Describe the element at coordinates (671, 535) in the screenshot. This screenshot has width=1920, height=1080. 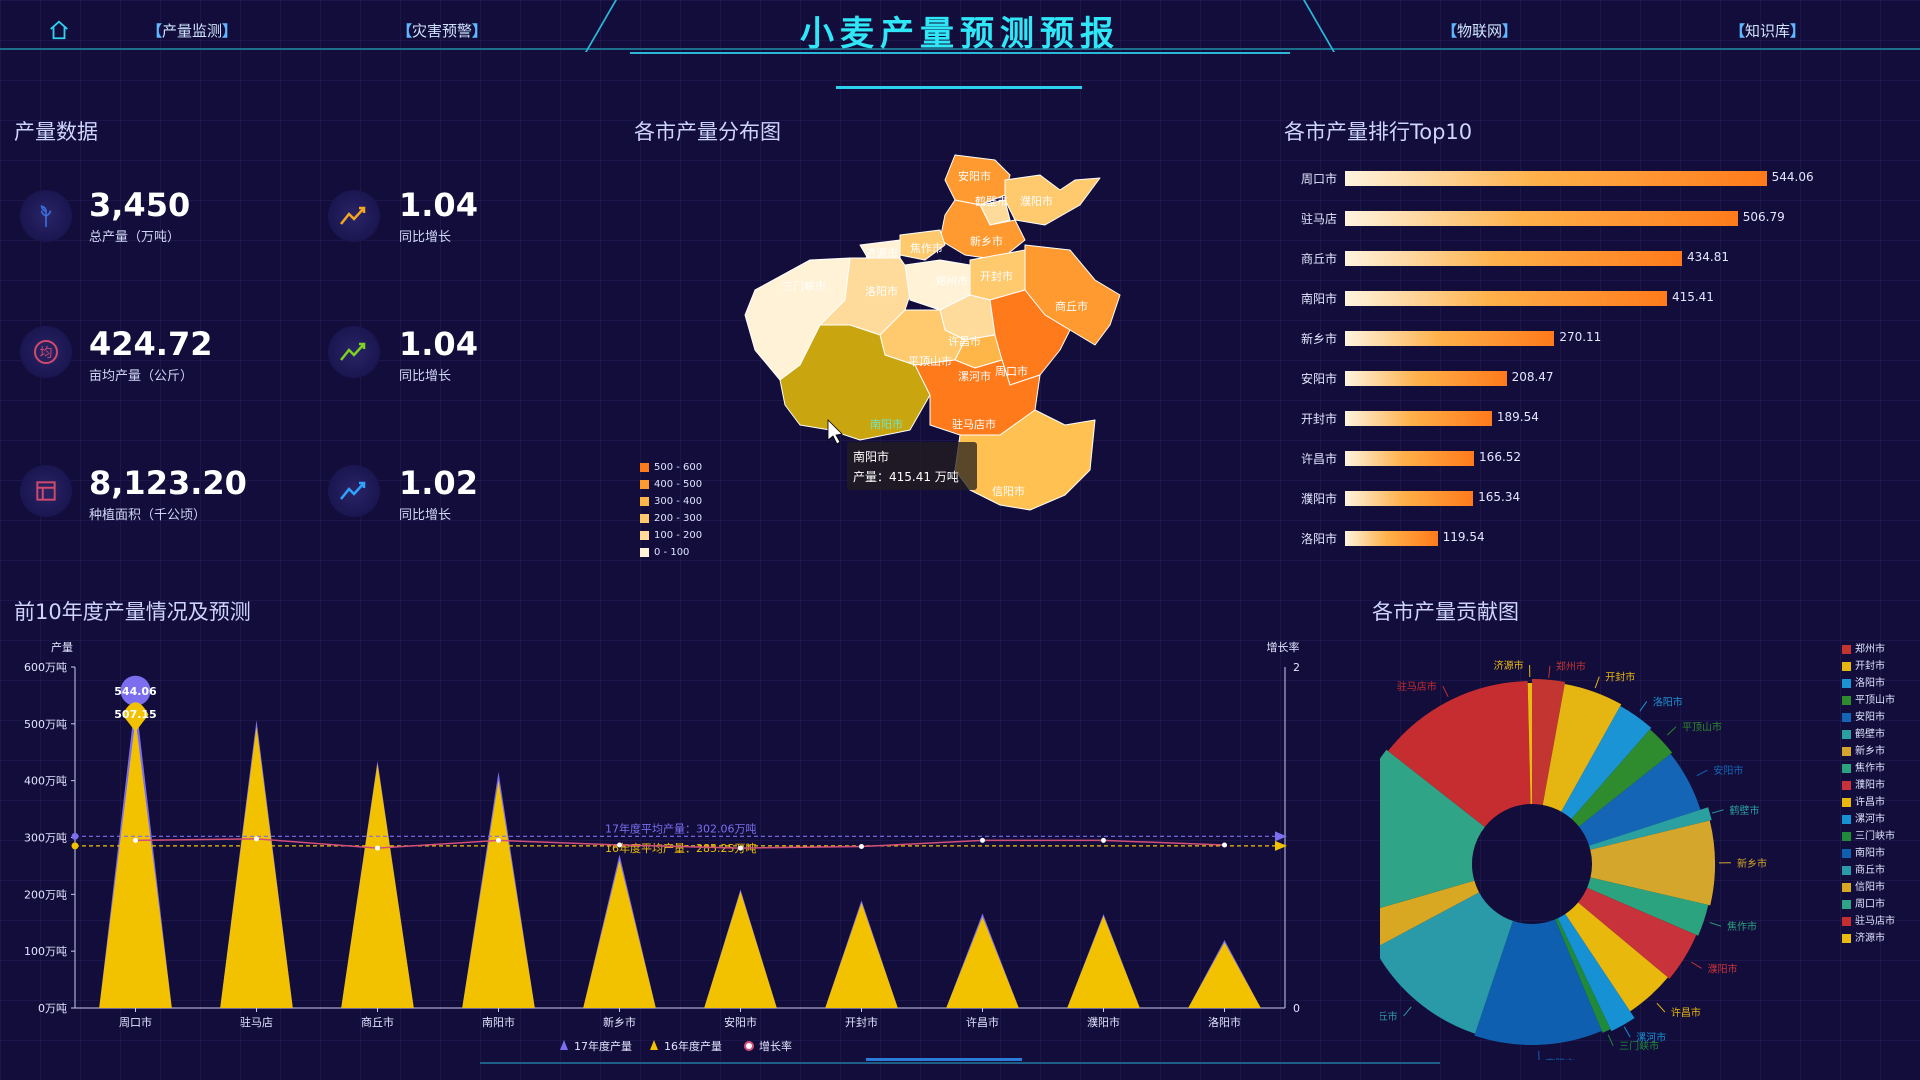
I see `map-legend-item: 100 - 200` at that location.